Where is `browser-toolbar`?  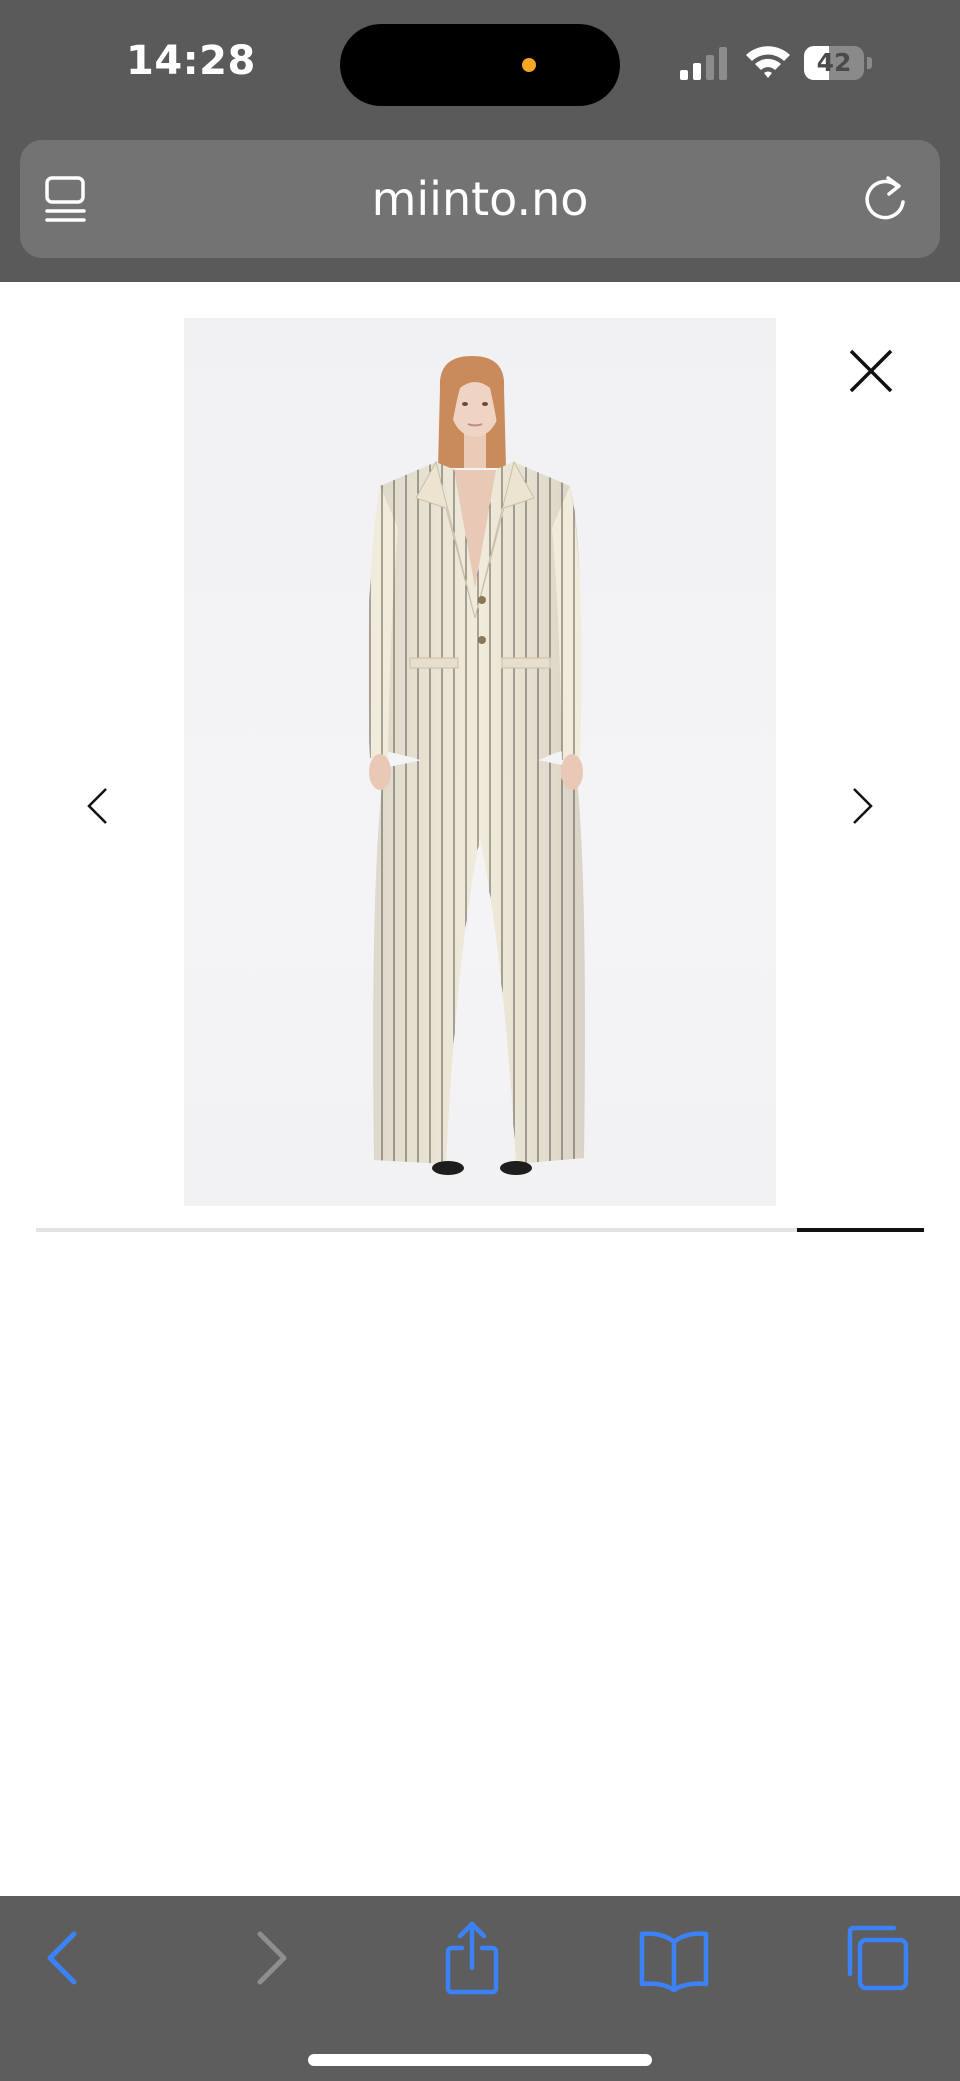
browser-toolbar is located at coordinates (480, 1988).